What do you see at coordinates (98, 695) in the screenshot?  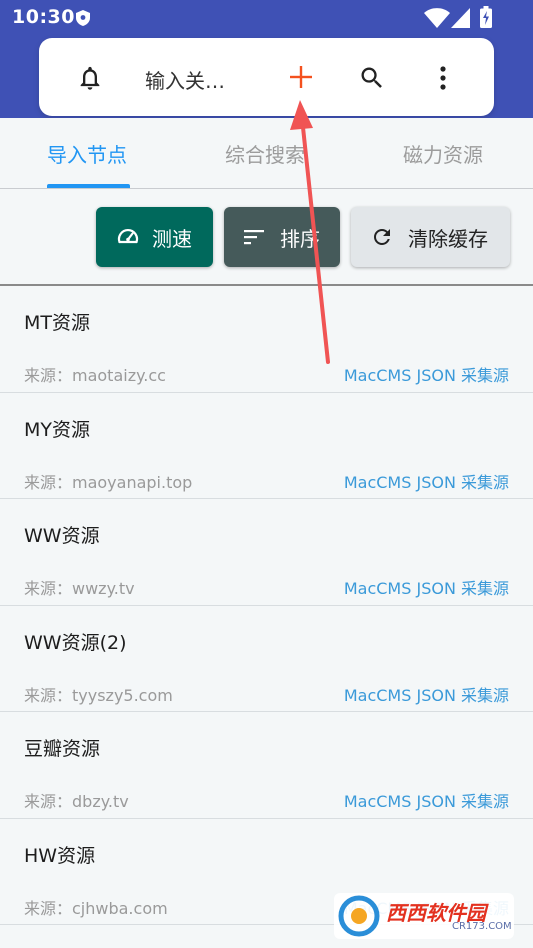 I see `source-origin: 来源：tyyszy5.com` at bounding box center [98, 695].